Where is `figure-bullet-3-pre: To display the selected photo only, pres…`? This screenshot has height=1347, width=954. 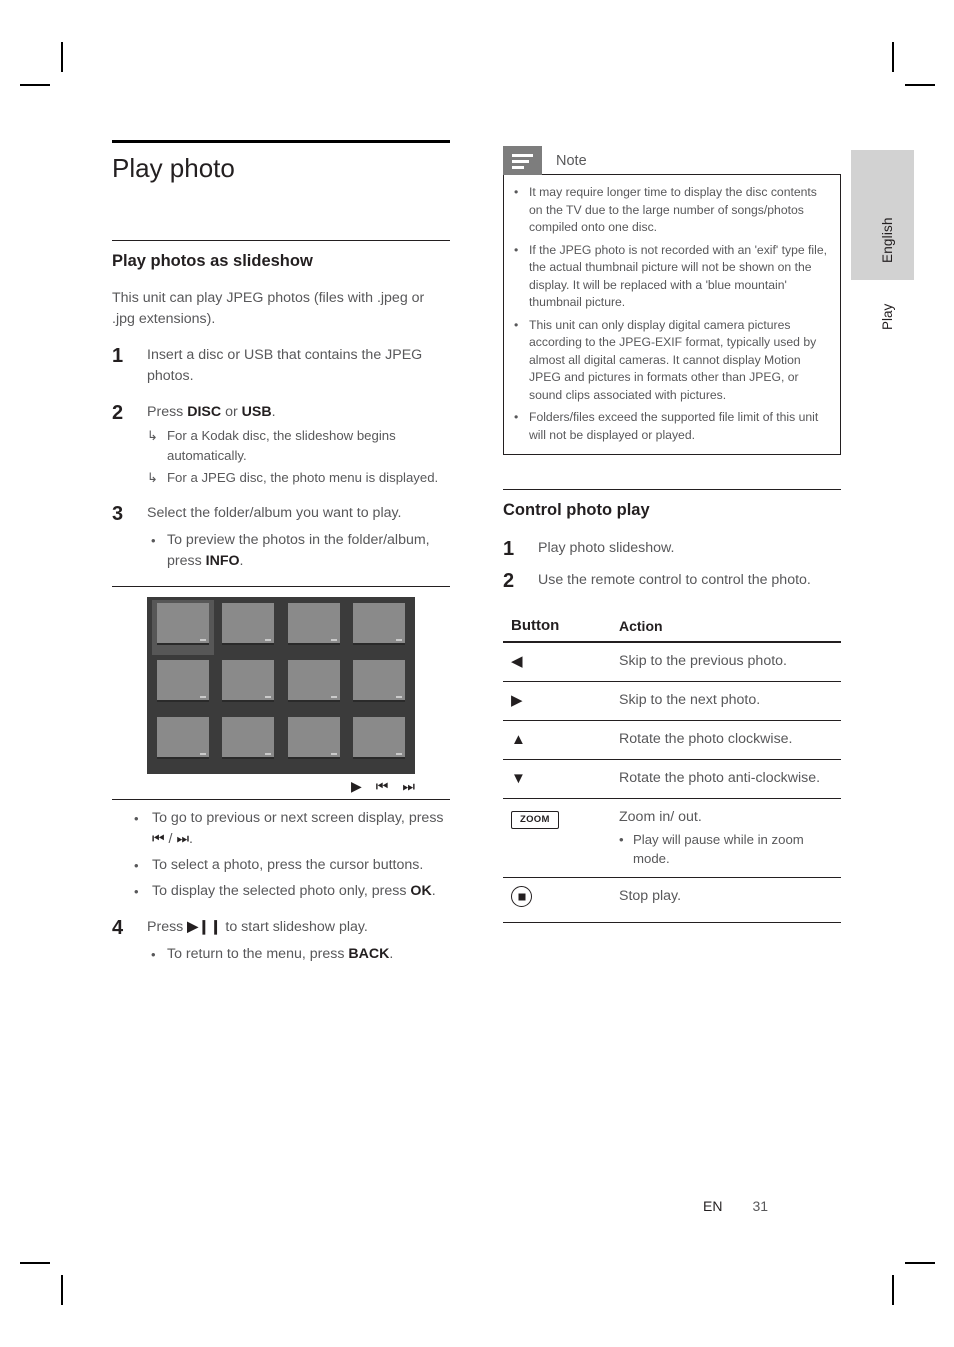 figure-bullet-3-pre: To display the selected photo only, pres… is located at coordinates (281, 890).